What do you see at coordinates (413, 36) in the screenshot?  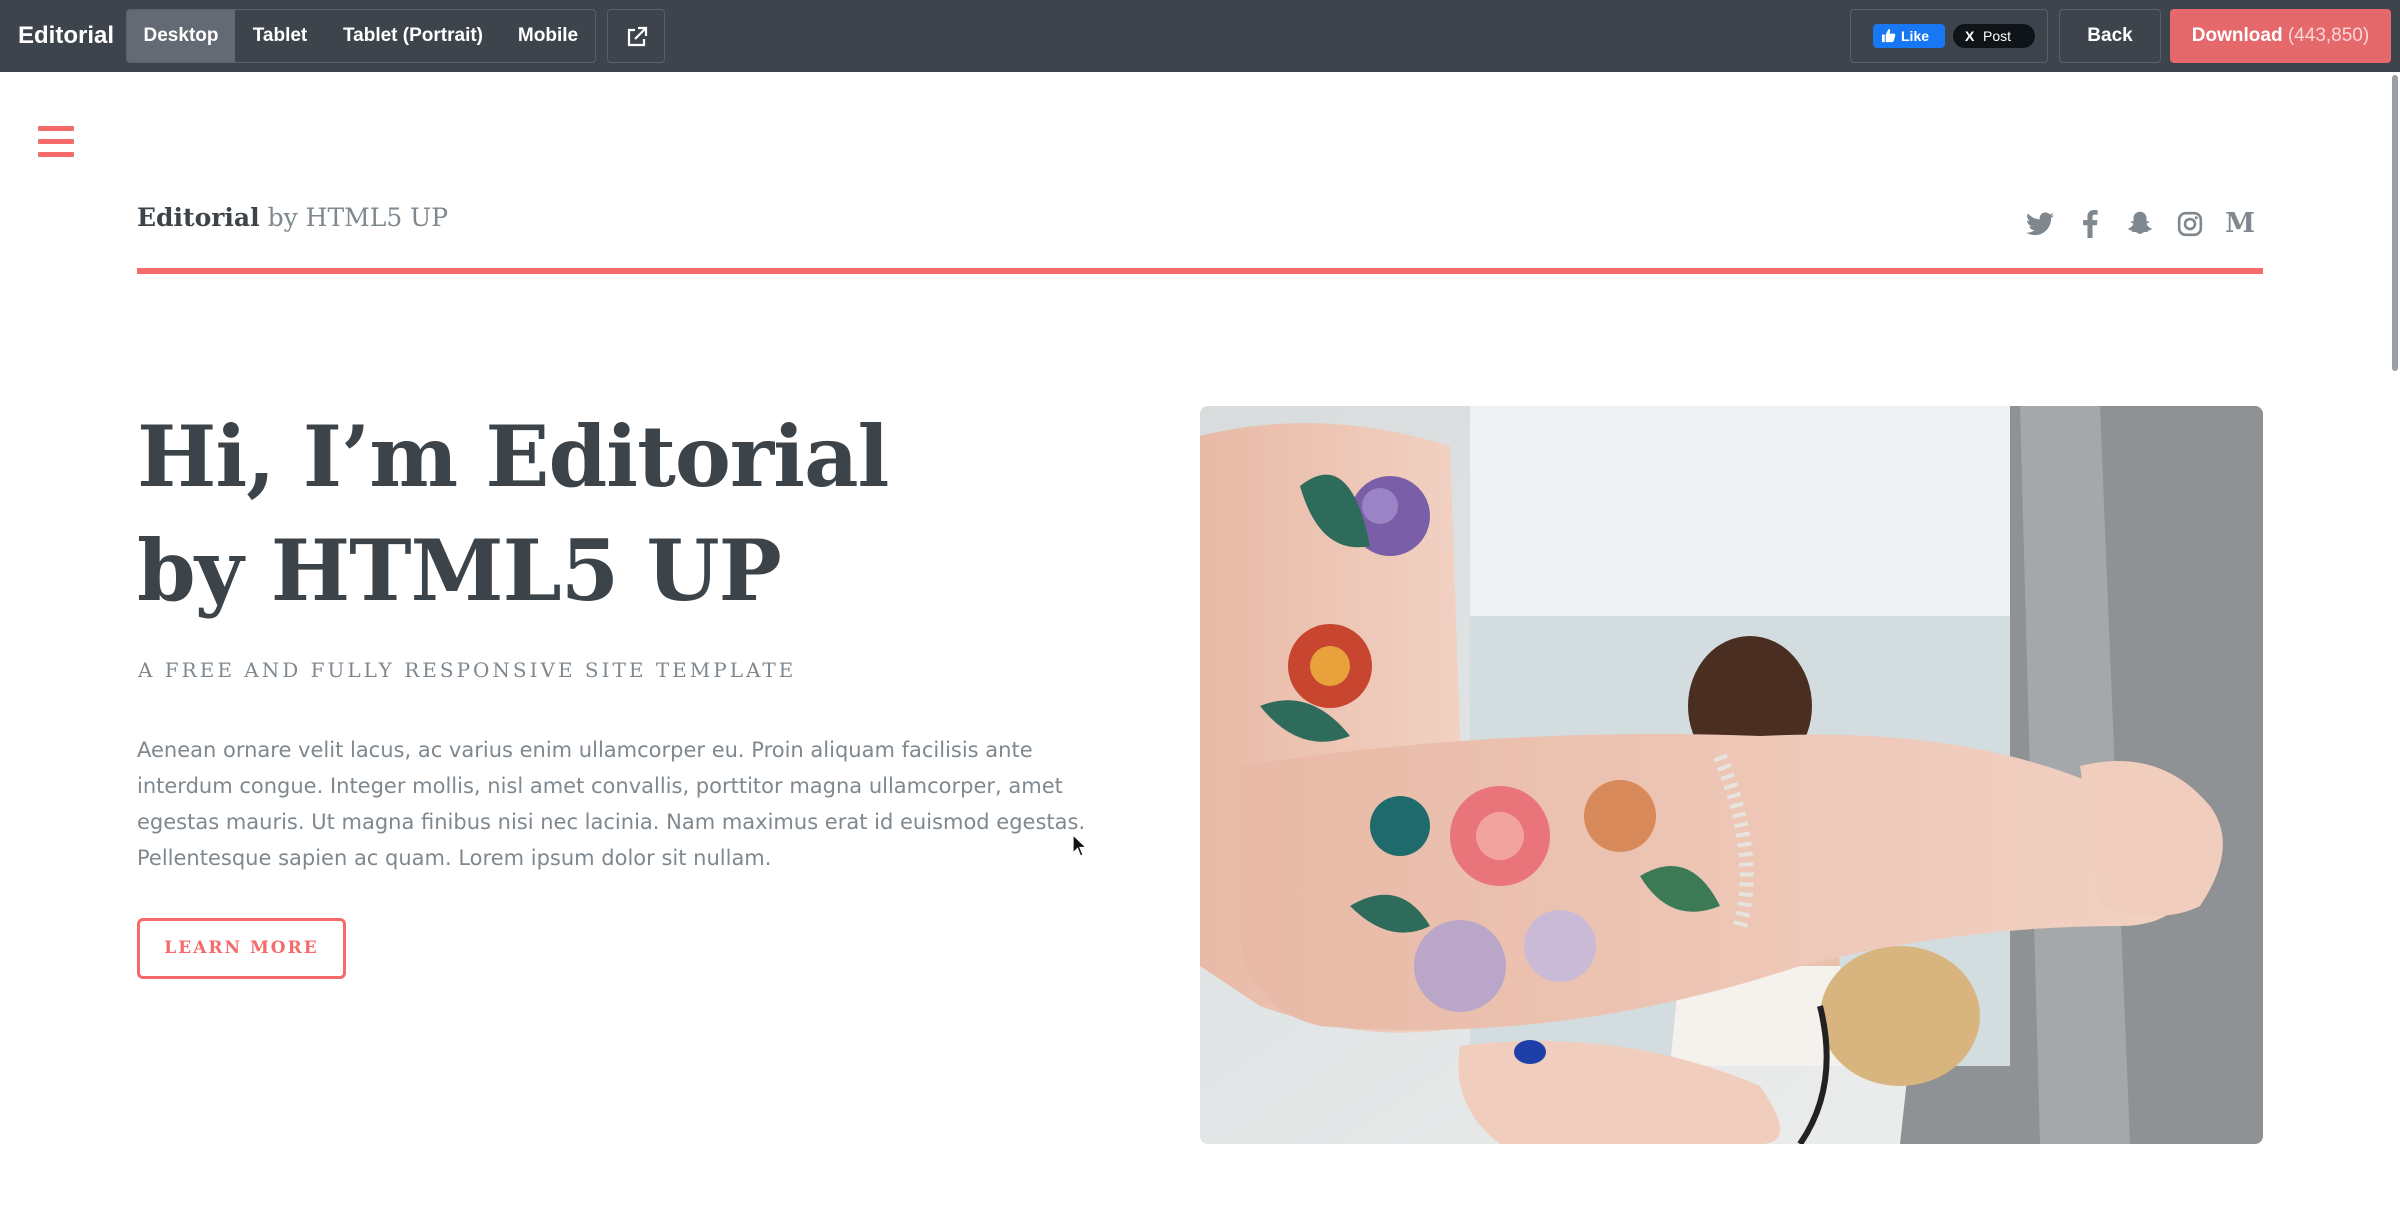 I see `viewport-tablet-portrait-button: Tablet (Portrait)` at bounding box center [413, 36].